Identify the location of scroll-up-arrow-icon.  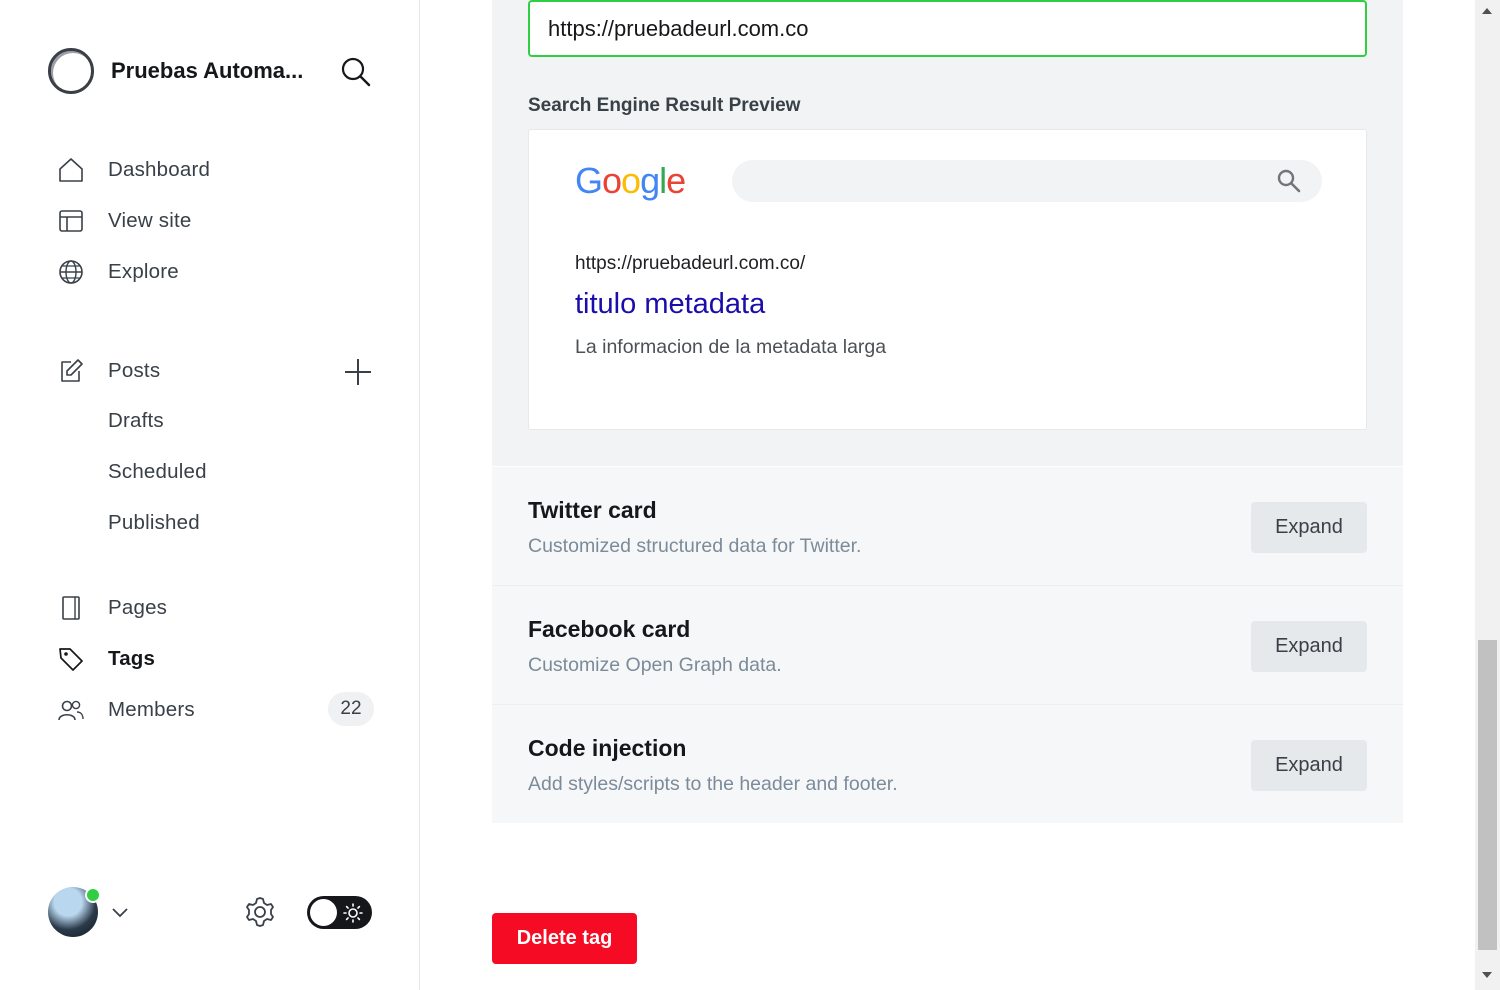
(1487, 11).